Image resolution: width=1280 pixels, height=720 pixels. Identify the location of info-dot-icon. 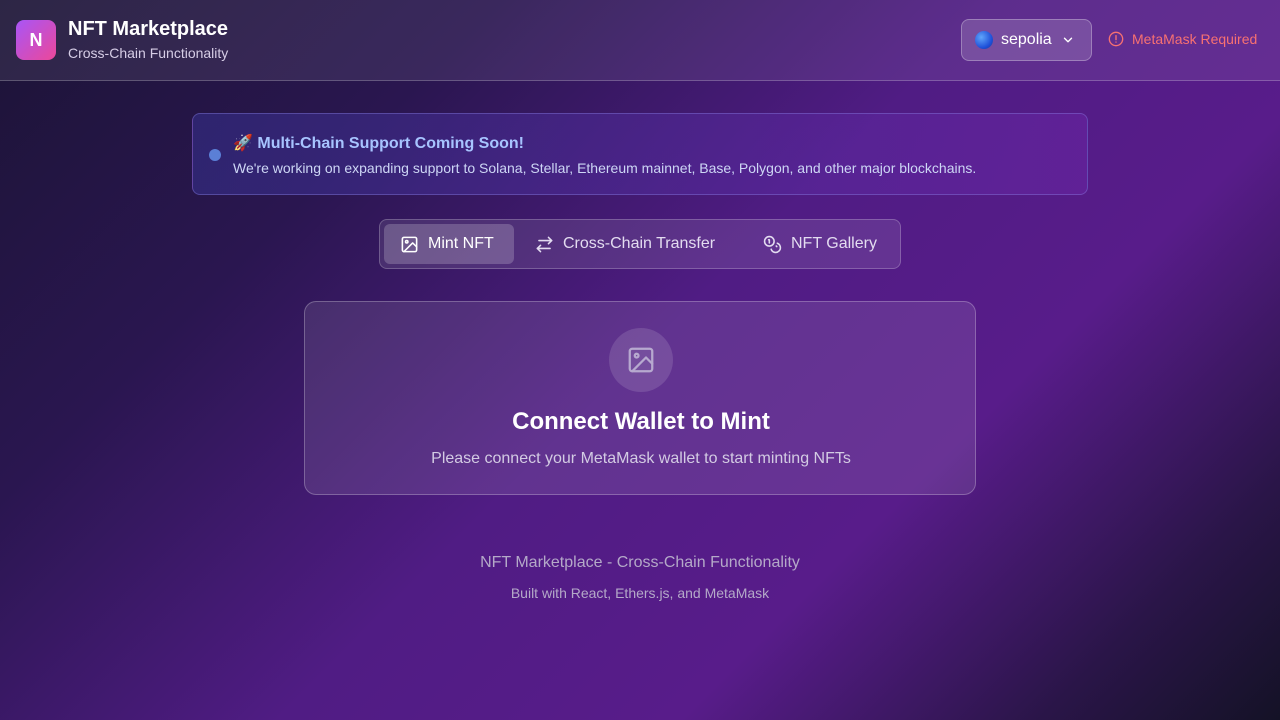
(215, 155).